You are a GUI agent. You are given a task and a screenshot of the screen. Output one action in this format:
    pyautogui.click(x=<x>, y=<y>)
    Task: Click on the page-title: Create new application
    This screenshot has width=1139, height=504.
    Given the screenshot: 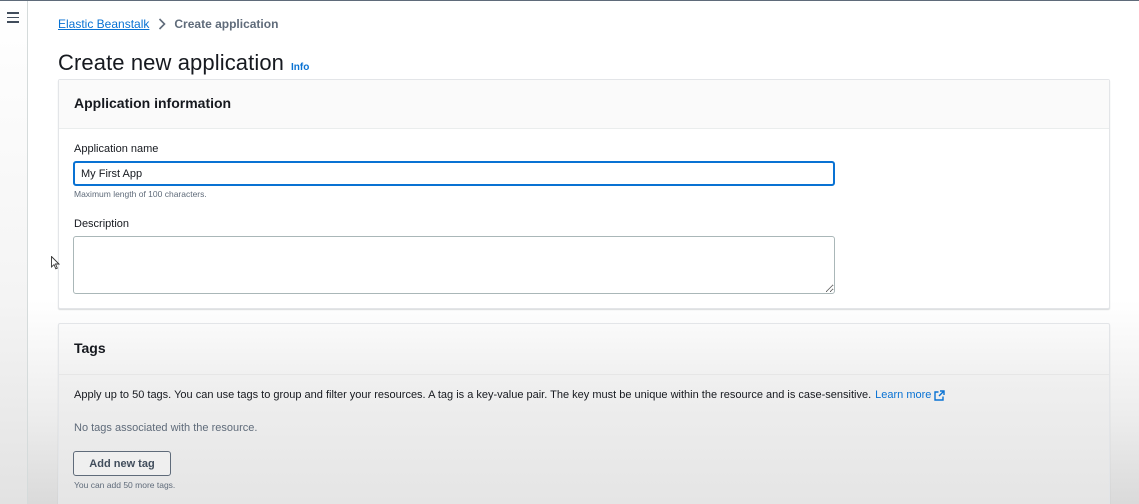 What is the action you would take?
    pyautogui.click(x=171, y=62)
    